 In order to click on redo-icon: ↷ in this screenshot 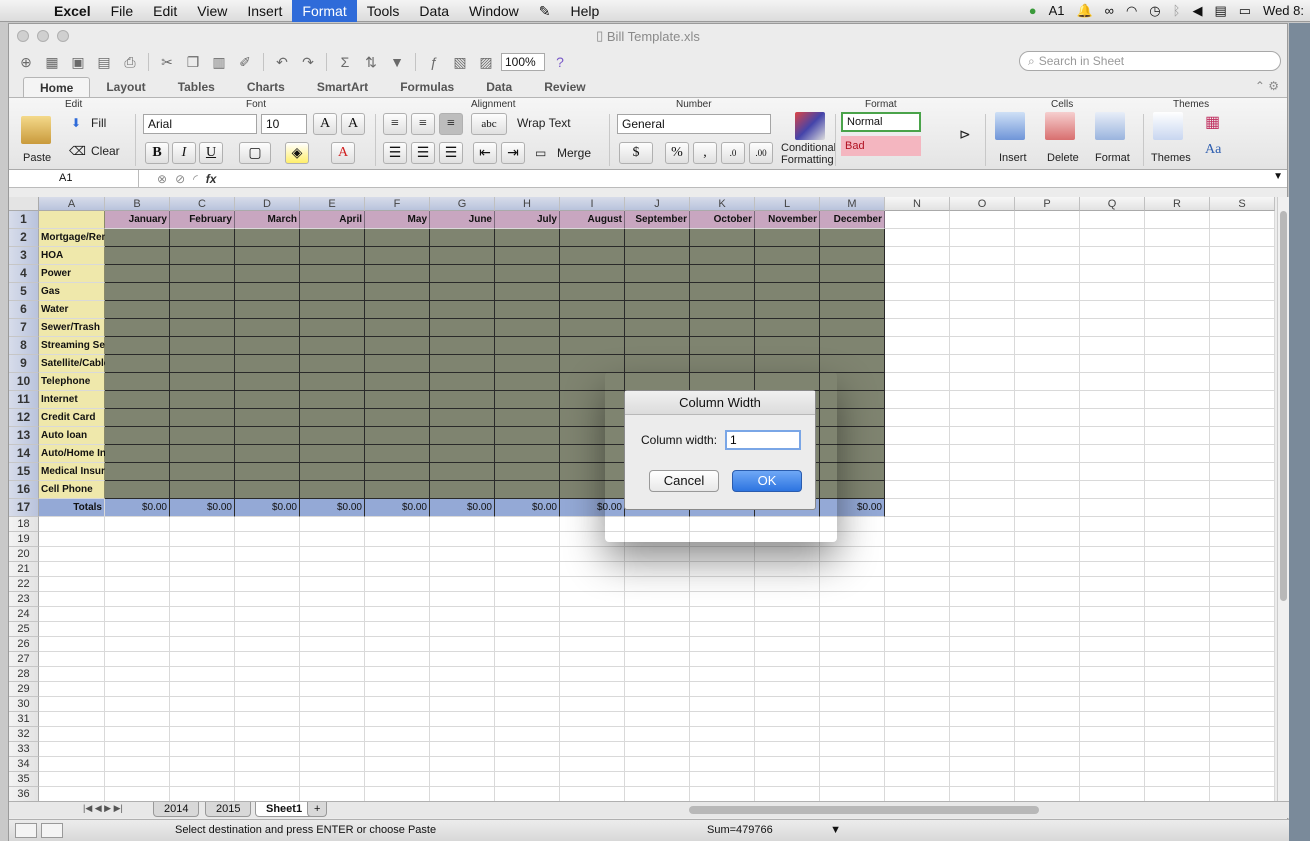, I will do `click(308, 62)`.